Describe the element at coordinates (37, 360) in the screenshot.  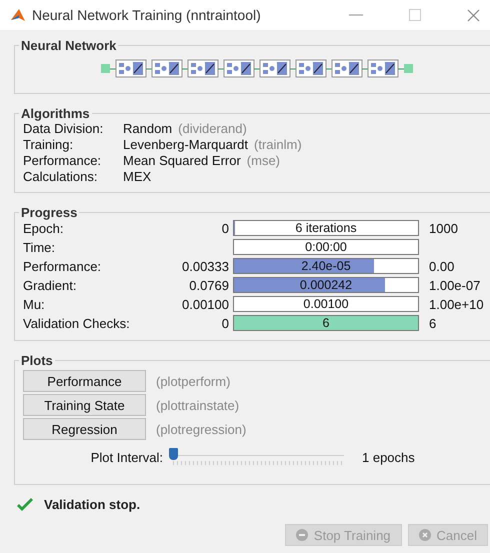
I see `panel-title: Plots` at that location.